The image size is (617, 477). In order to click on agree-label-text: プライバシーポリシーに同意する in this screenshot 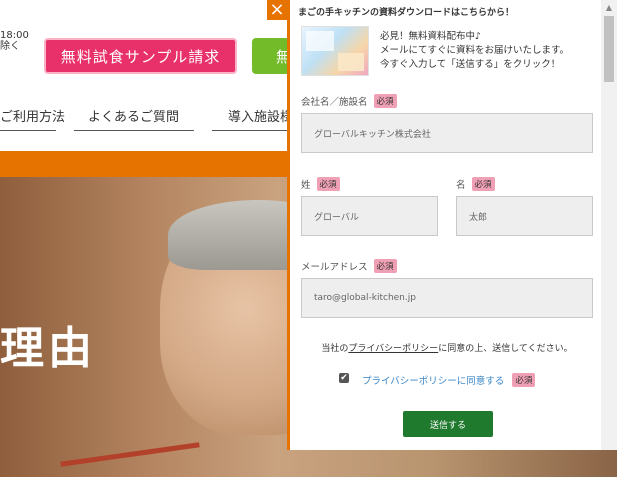, I will do `click(433, 380)`.